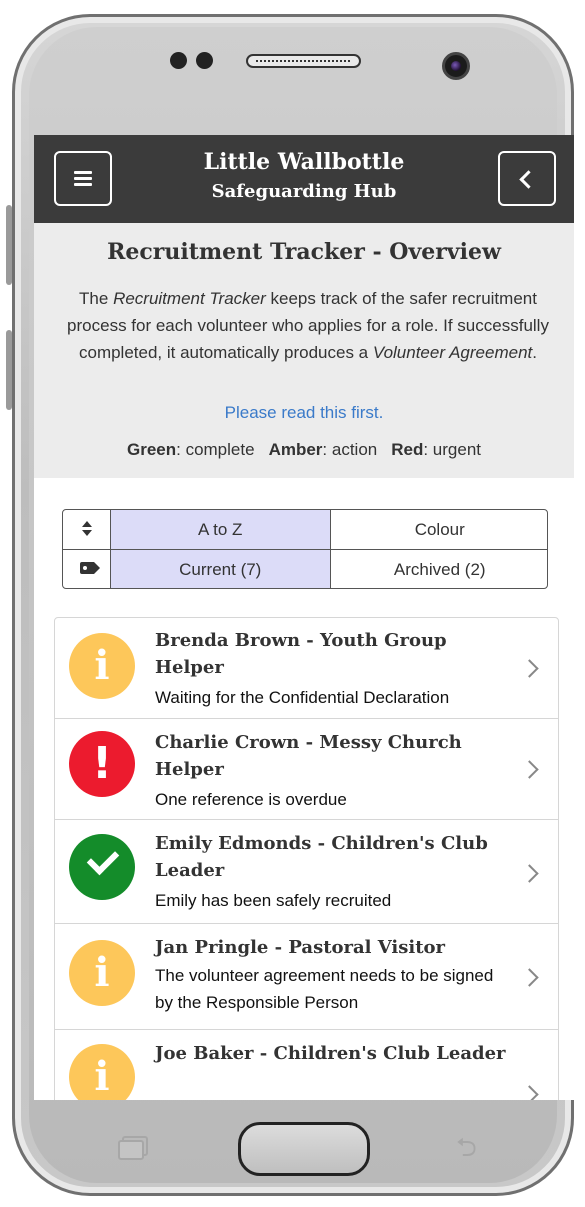 Image resolution: width=585 pixels, height=1207 pixels. What do you see at coordinates (96, 298) in the screenshot?
I see `intro-text-part: The` at bounding box center [96, 298].